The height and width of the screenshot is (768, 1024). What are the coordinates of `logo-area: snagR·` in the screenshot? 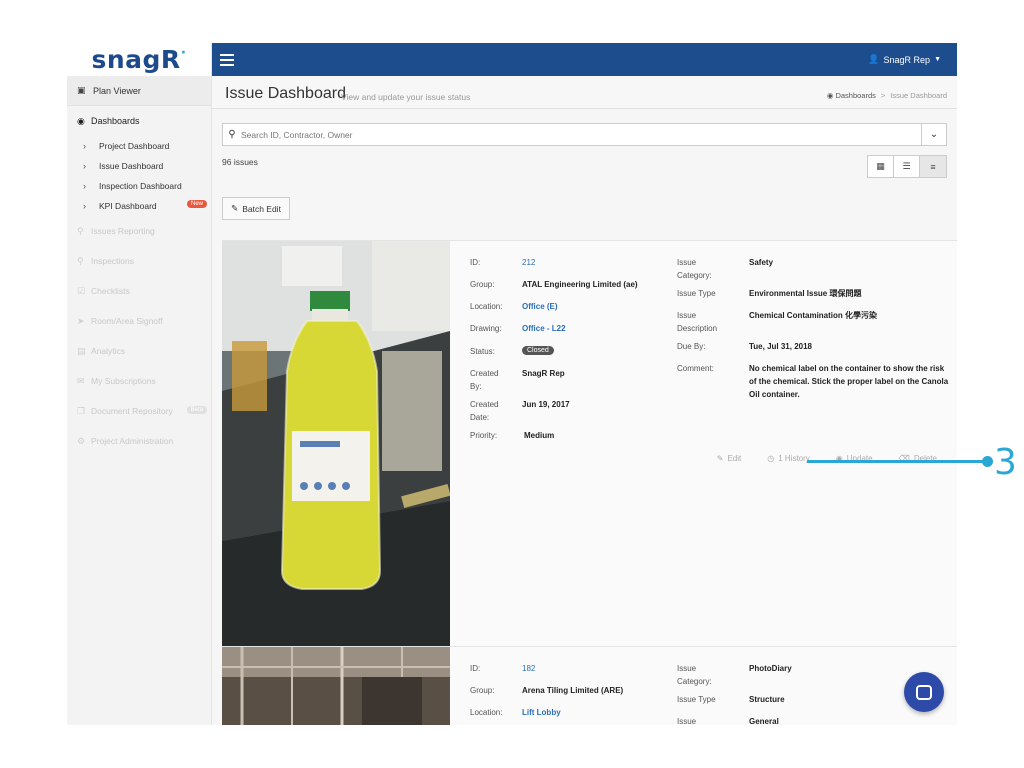 It's located at (139, 59).